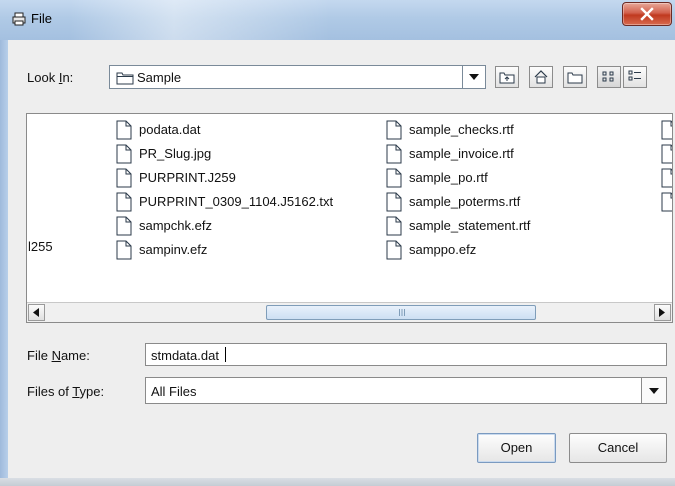  I want to click on list-item-label: PURPRINT.J259, so click(187, 177).